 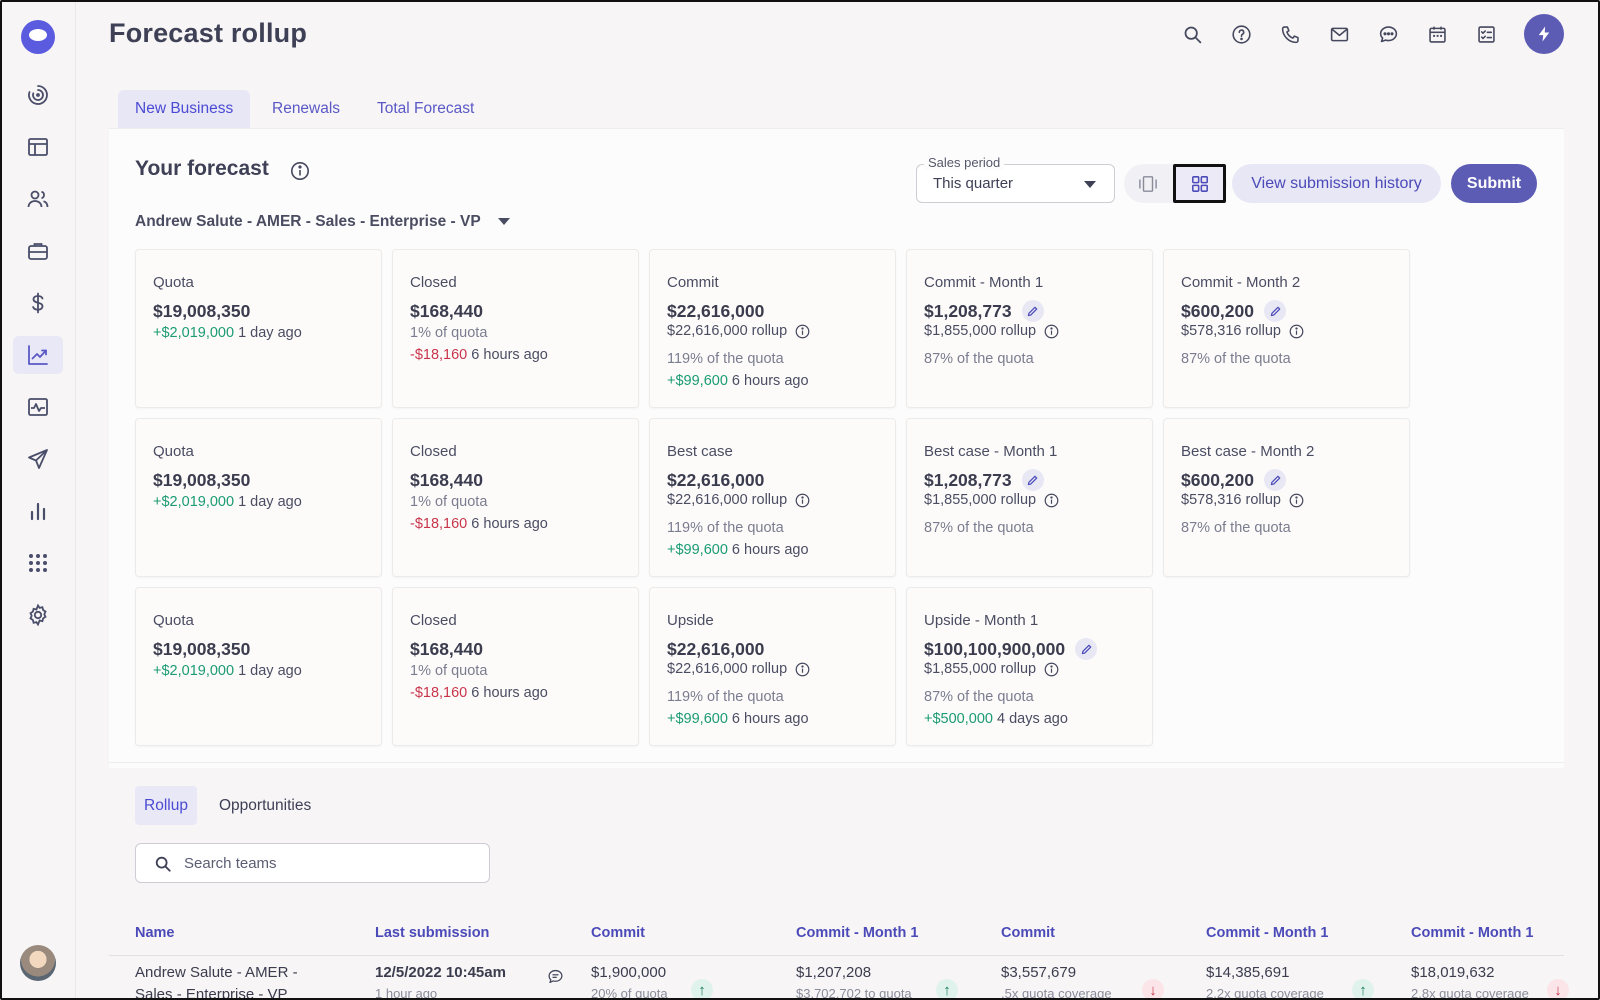 What do you see at coordinates (1241, 34) in the screenshot?
I see `help-button` at bounding box center [1241, 34].